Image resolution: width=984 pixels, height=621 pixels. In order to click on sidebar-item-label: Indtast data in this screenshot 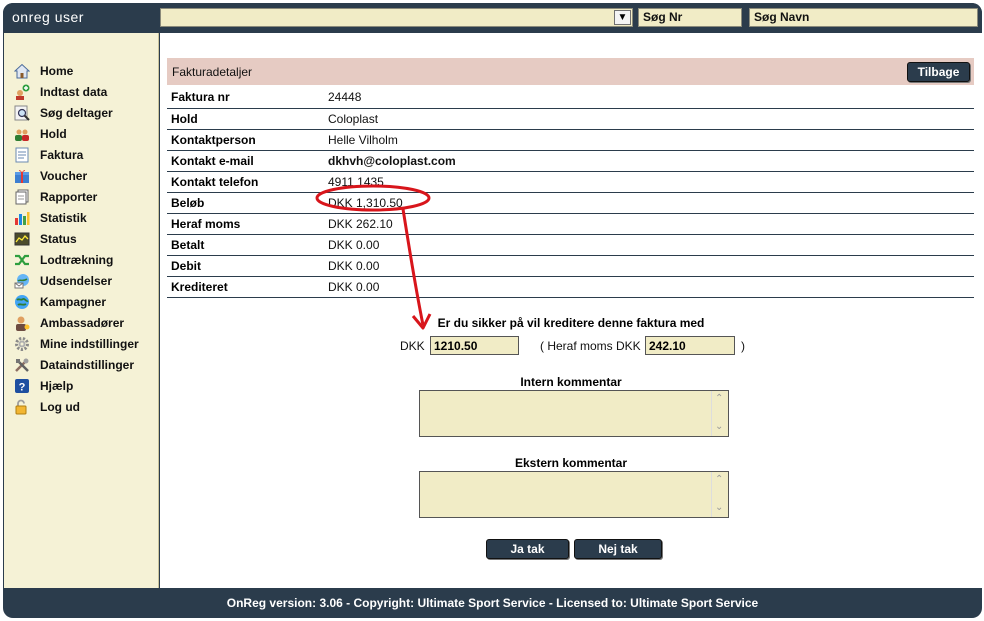, I will do `click(74, 91)`.